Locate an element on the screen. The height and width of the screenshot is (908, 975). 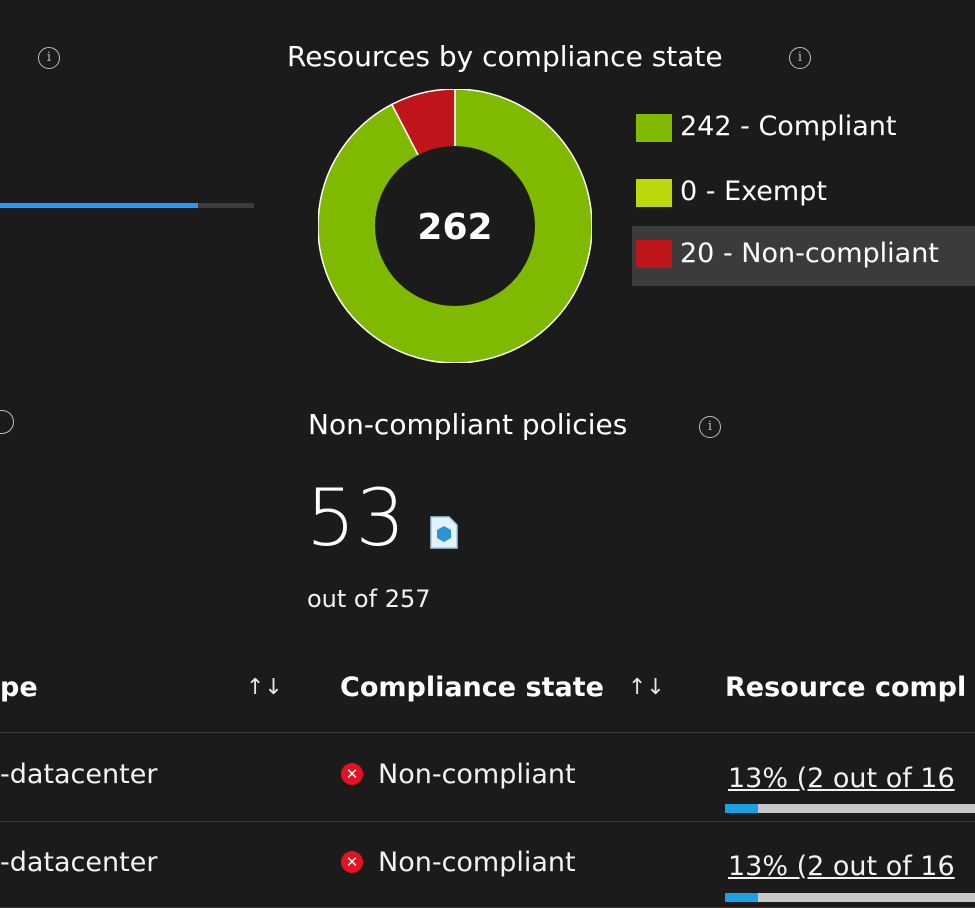
compliance-donut-chart: 262 is located at coordinates (455, 226).